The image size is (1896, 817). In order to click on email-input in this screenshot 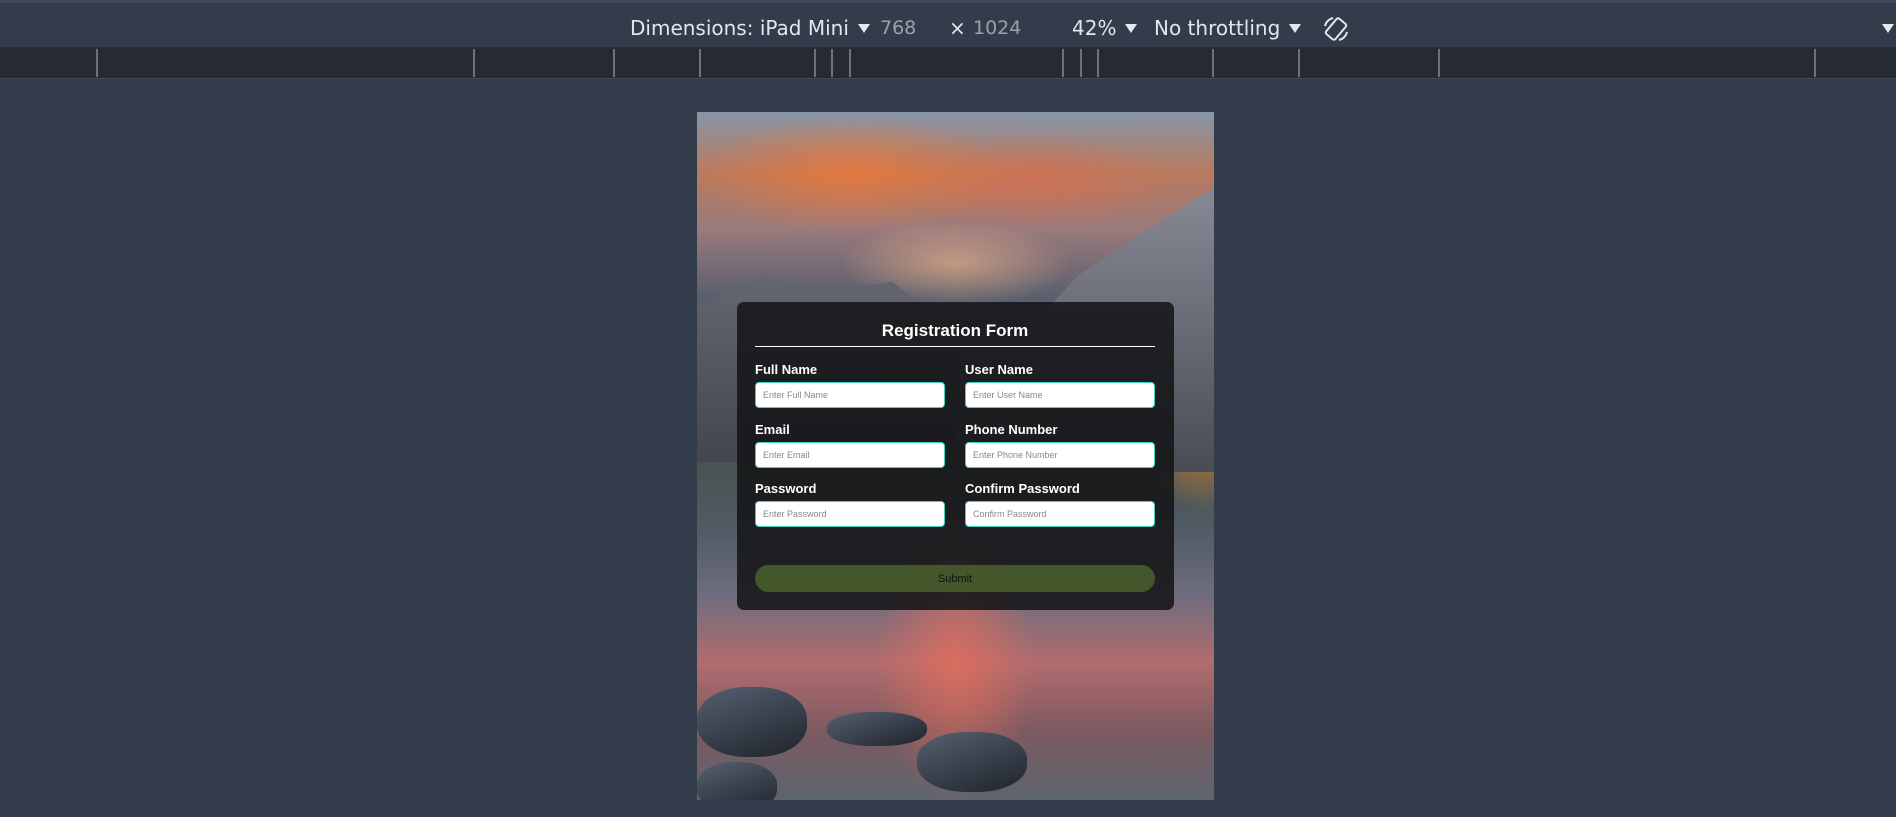, I will do `click(850, 455)`.